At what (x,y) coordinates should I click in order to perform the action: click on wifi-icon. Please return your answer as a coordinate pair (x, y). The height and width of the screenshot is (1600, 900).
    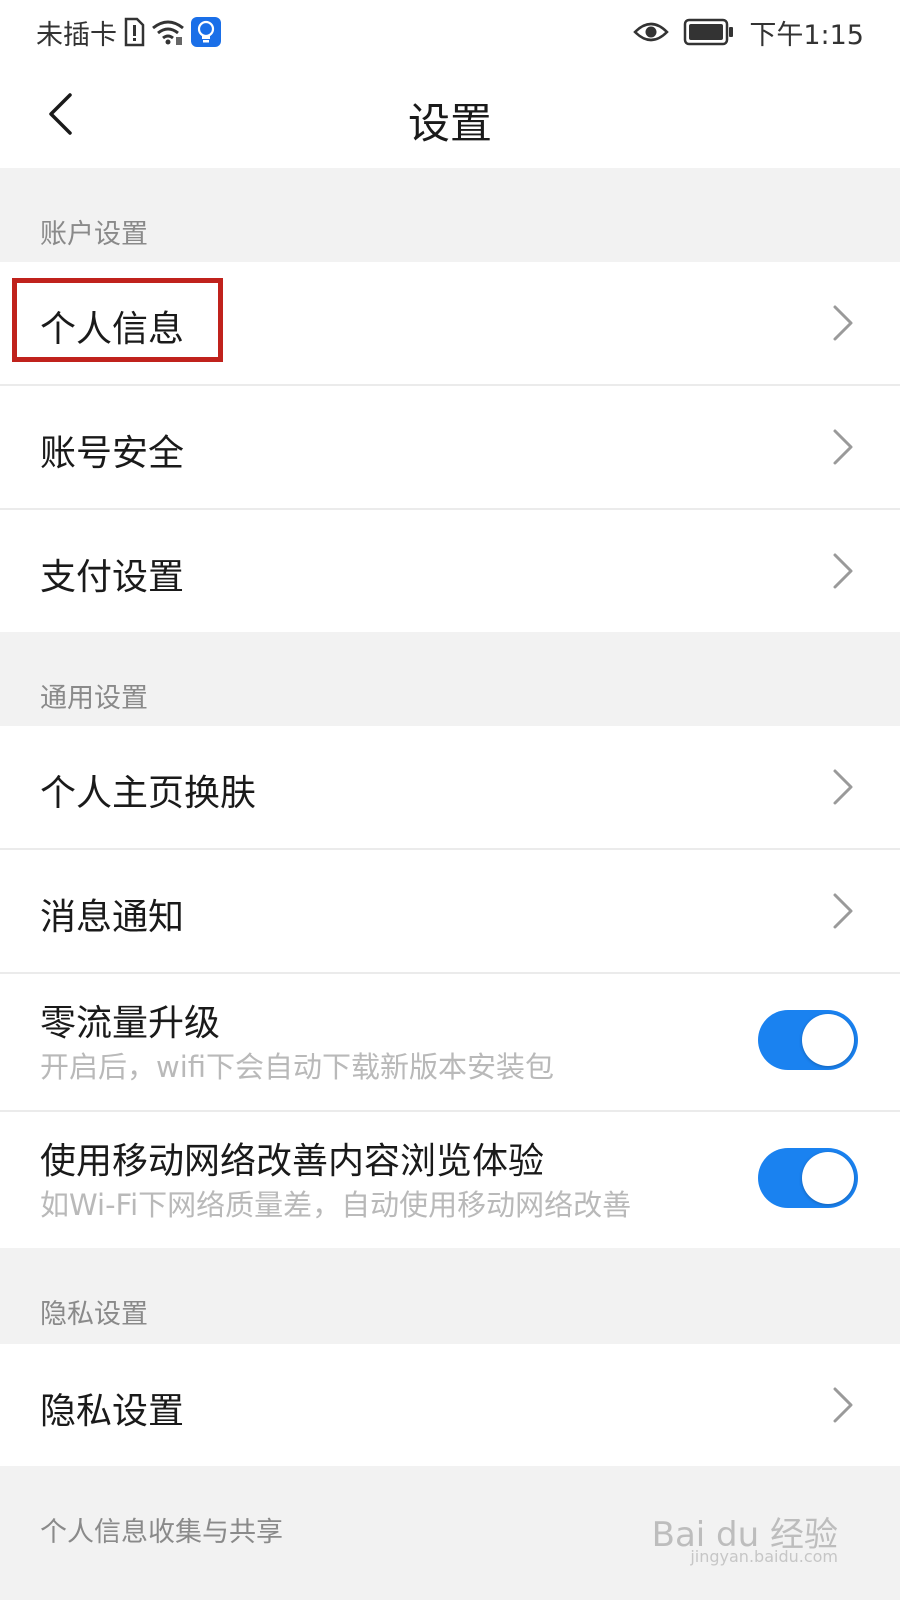
    Looking at the image, I should click on (168, 32).